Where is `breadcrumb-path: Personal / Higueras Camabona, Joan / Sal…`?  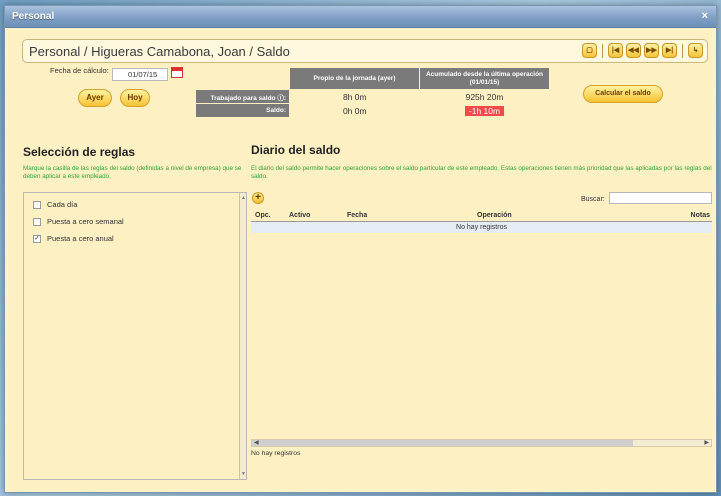 breadcrumb-path: Personal / Higueras Camabona, Joan / Sal… is located at coordinates (159, 51).